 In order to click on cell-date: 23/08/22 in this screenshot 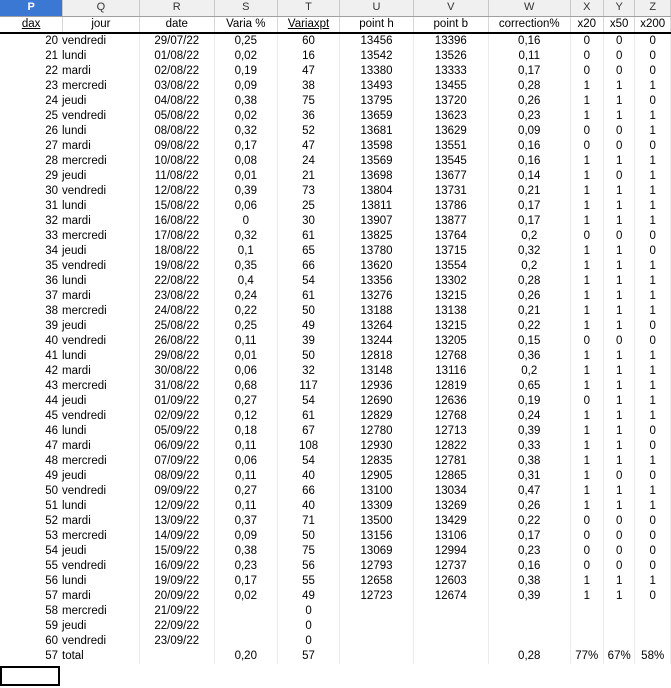, I will do `click(177, 296)`.